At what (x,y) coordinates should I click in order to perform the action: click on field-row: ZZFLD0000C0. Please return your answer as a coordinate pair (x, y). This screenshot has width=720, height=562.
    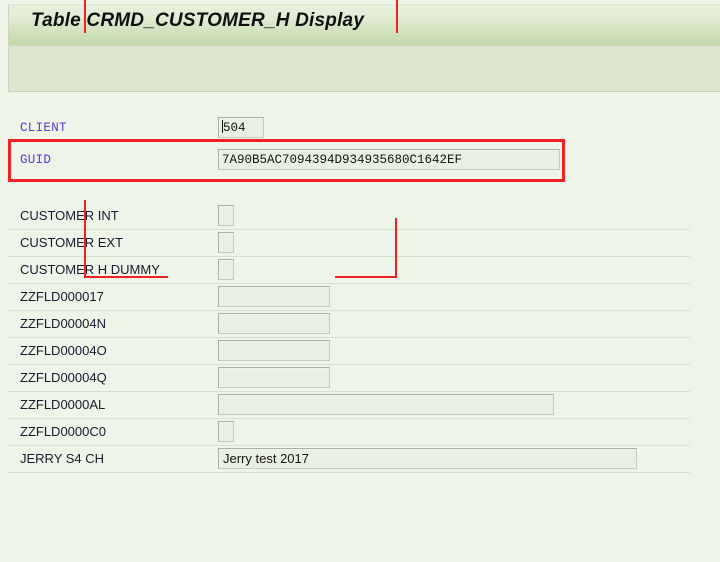
    Looking at the image, I should click on (349, 432).